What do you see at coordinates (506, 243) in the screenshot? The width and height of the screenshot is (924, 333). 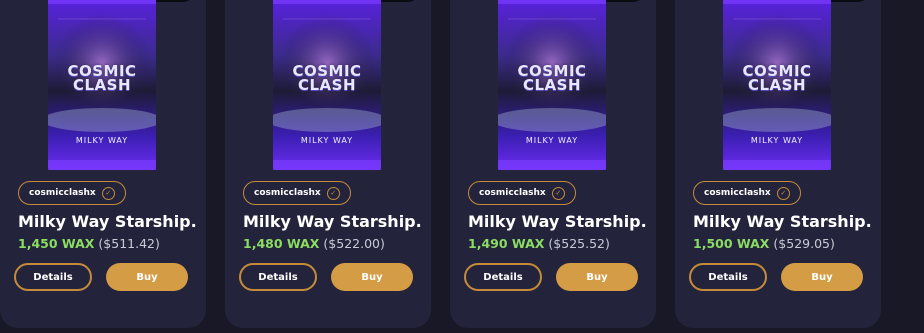 I see `price-wax: 1,490 WAX` at bounding box center [506, 243].